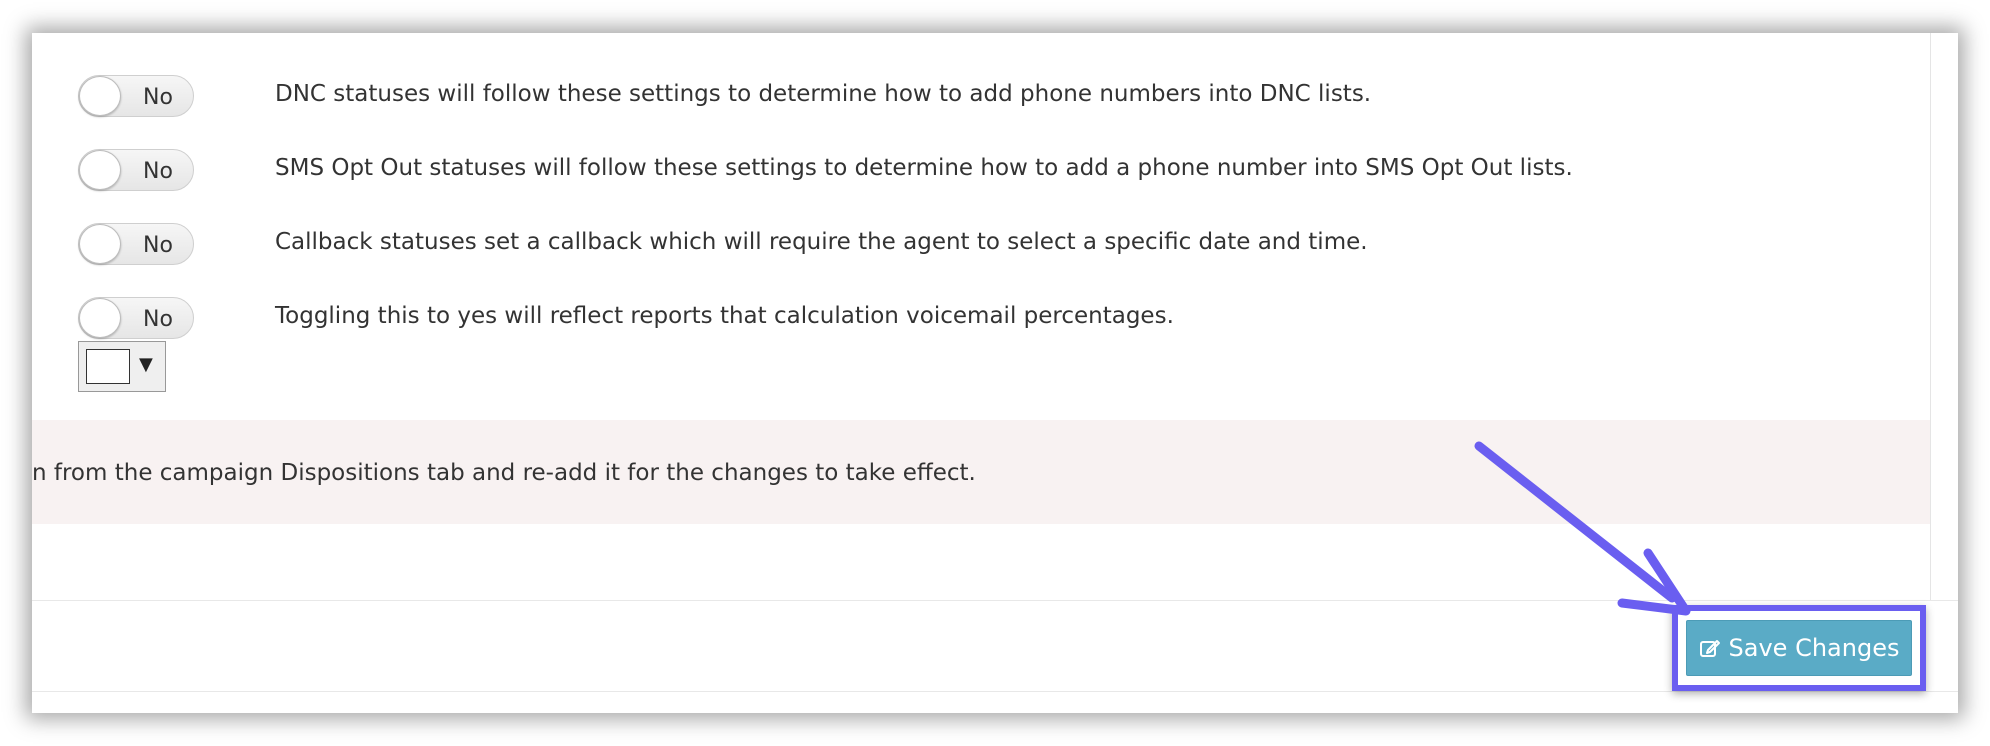 This screenshot has height=746, width=1990. I want to click on annotation-arrow-icon, so click(1582, 528).